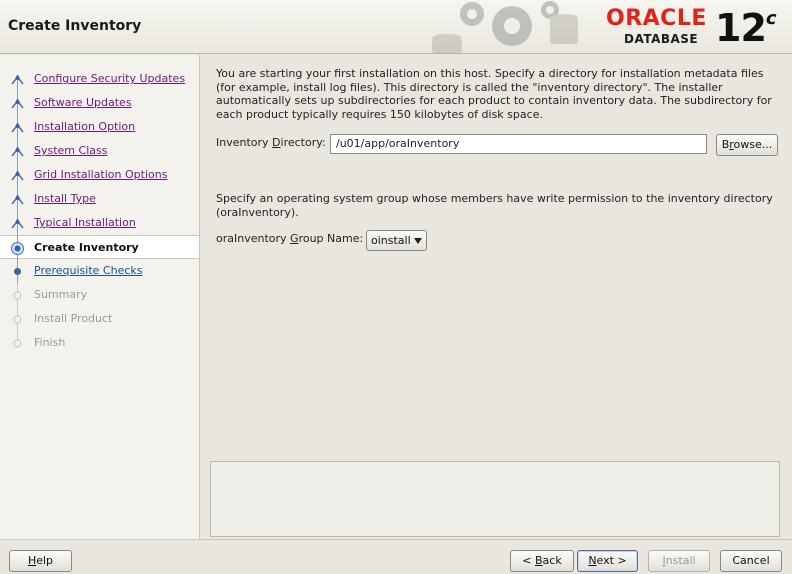 This screenshot has width=792, height=574. I want to click on page-title: Create Inventory, so click(75, 26).